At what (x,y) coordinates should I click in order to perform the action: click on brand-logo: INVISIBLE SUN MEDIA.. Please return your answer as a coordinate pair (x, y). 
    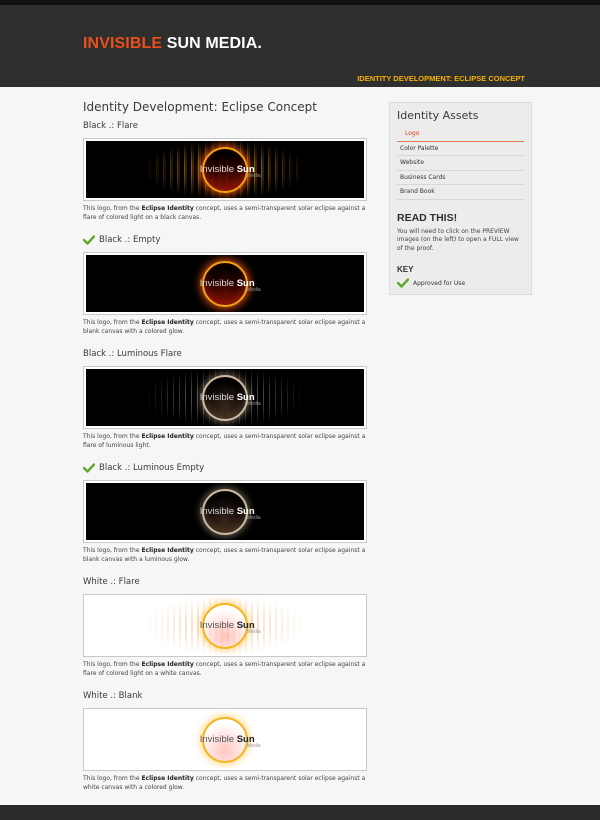
    Looking at the image, I should click on (172, 44).